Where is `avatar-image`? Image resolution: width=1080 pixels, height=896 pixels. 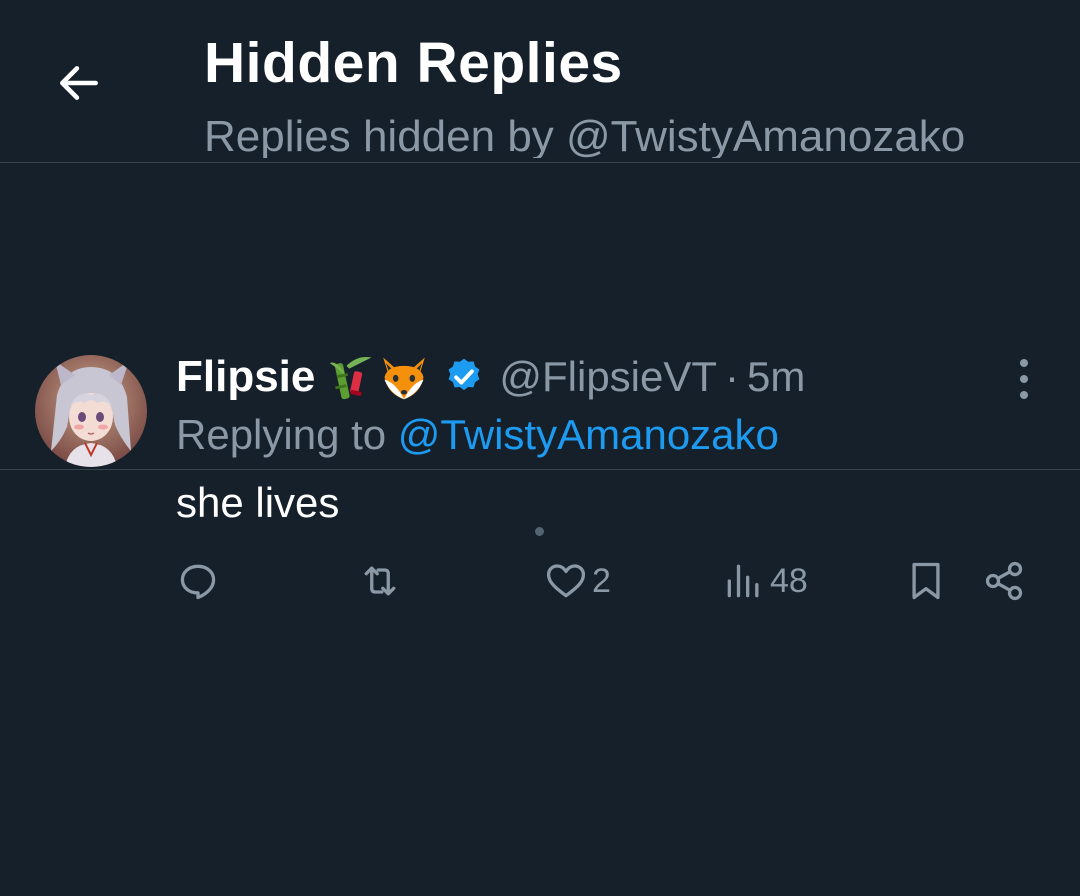 avatar-image is located at coordinates (91, 411).